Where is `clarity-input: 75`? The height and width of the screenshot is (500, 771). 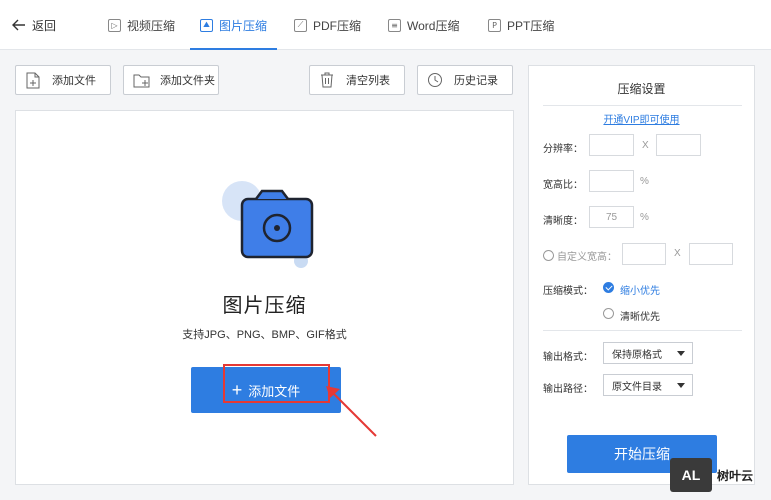 clarity-input: 75 is located at coordinates (611, 217).